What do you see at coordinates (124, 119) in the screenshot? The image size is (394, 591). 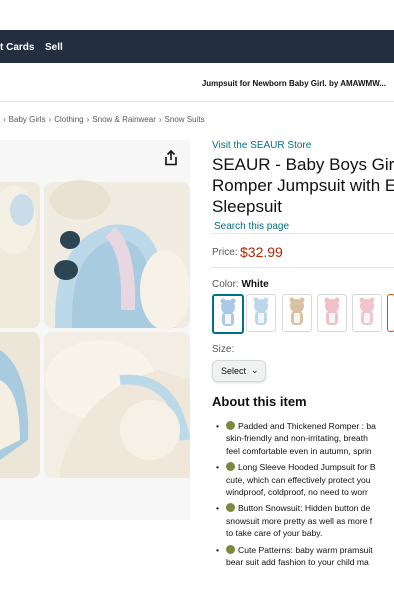 I see `breadcrumb-snow-rainwear: Snow & Rainwear` at bounding box center [124, 119].